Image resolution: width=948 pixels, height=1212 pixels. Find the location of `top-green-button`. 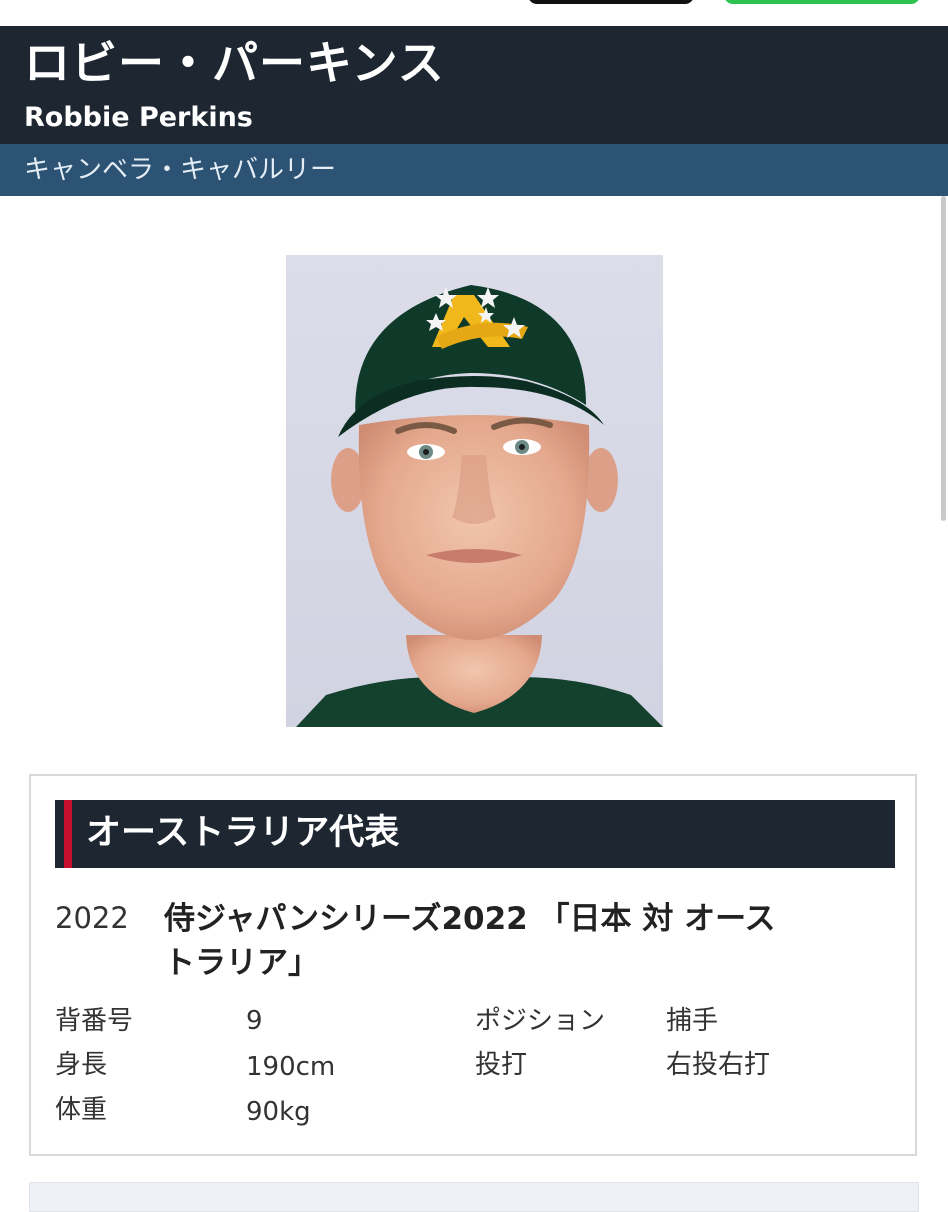

top-green-button is located at coordinates (822, 2).